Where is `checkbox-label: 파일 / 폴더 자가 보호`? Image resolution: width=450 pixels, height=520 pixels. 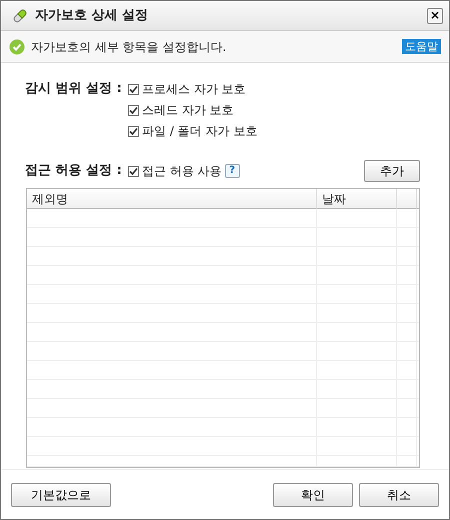
checkbox-label: 파일 / 폴더 자가 보호 is located at coordinates (200, 131).